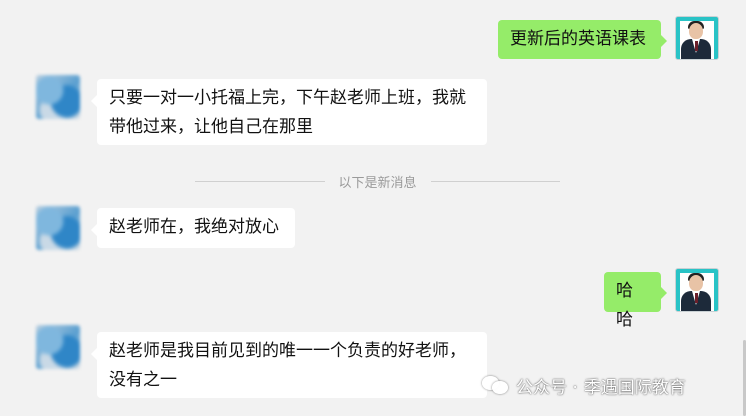 The image size is (746, 416). Describe the element at coordinates (287, 351) in the screenshot. I see `message-text-line: 赵老师是我目前见到的唯一一个负责的好老师，` at that location.